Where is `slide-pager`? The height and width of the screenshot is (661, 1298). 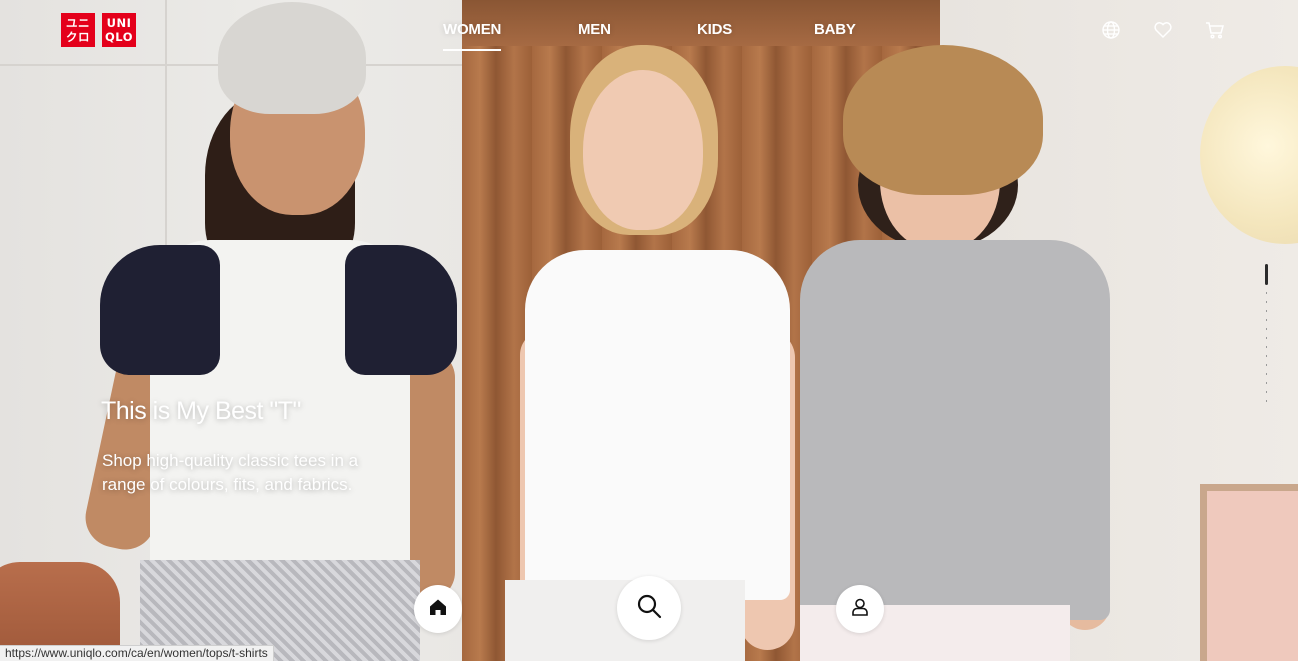 slide-pager is located at coordinates (1267, 334).